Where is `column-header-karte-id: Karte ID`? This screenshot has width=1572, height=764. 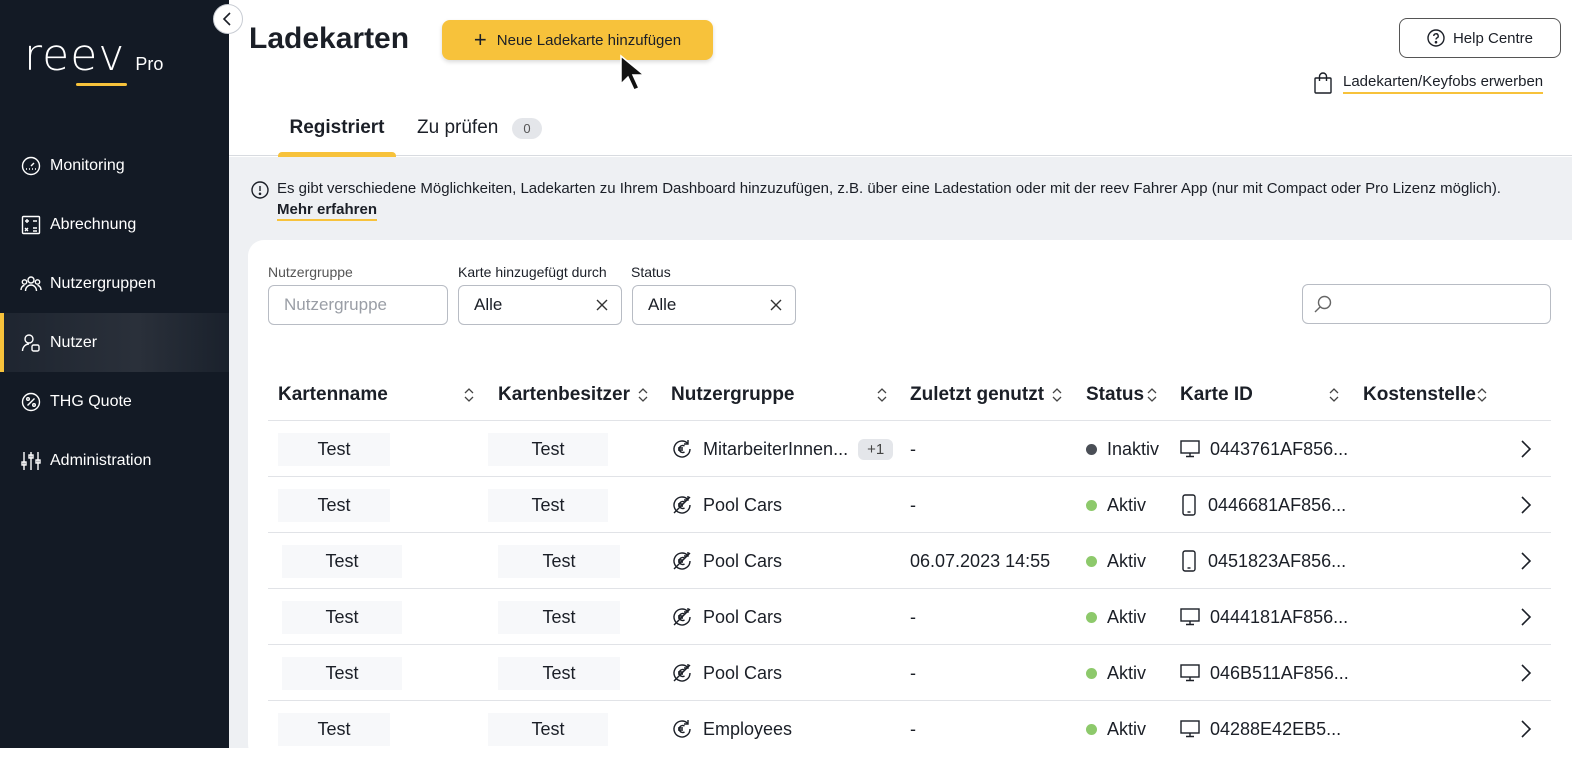 column-header-karte-id: Karte ID is located at coordinates (1216, 395).